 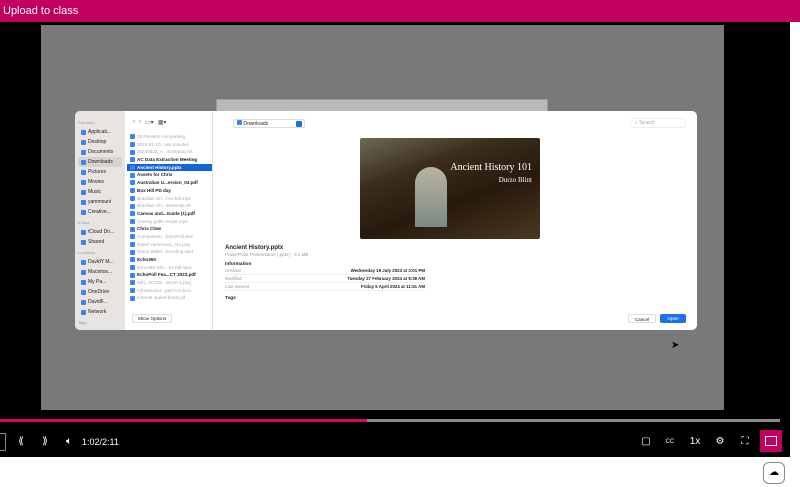 I want to click on file-row: Canvas and...Guide (1).pdf, so click(x=169, y=214).